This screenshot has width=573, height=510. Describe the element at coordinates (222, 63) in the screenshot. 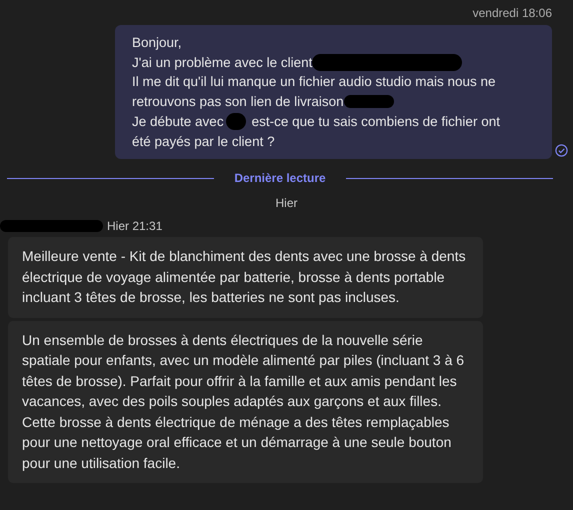

I see `message-text: J'ai un problème avec le client` at that location.